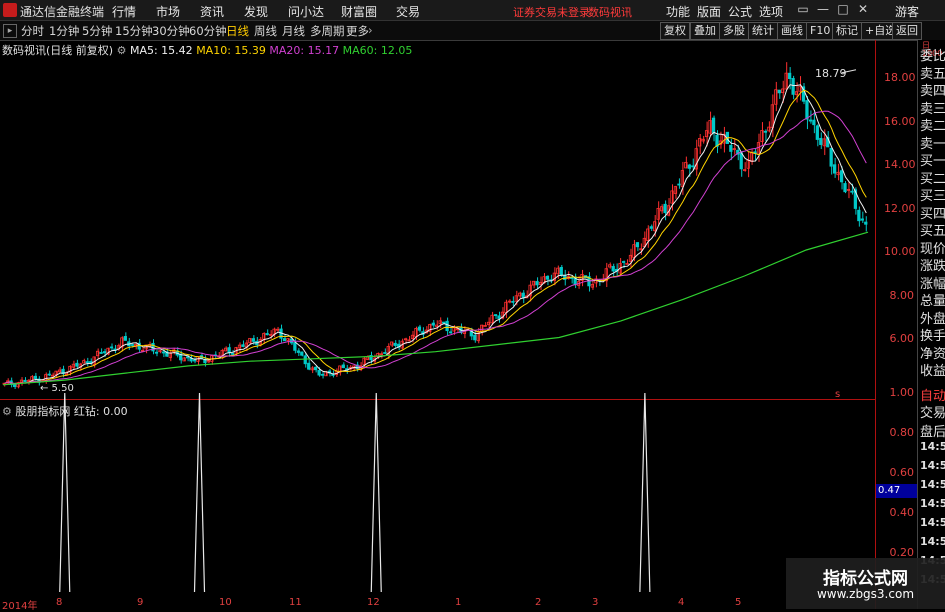 The width and height of the screenshot is (945, 612). I want to click on maximize-icon: □, so click(843, 10).